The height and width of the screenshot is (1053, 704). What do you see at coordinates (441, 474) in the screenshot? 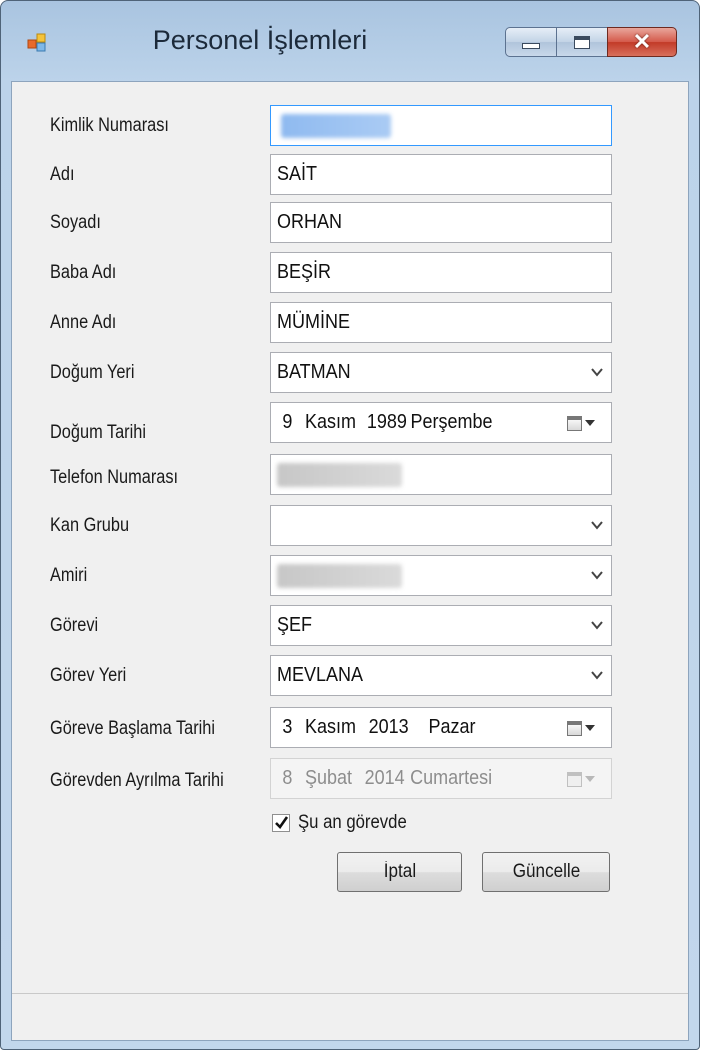
I see `telefon-input` at bounding box center [441, 474].